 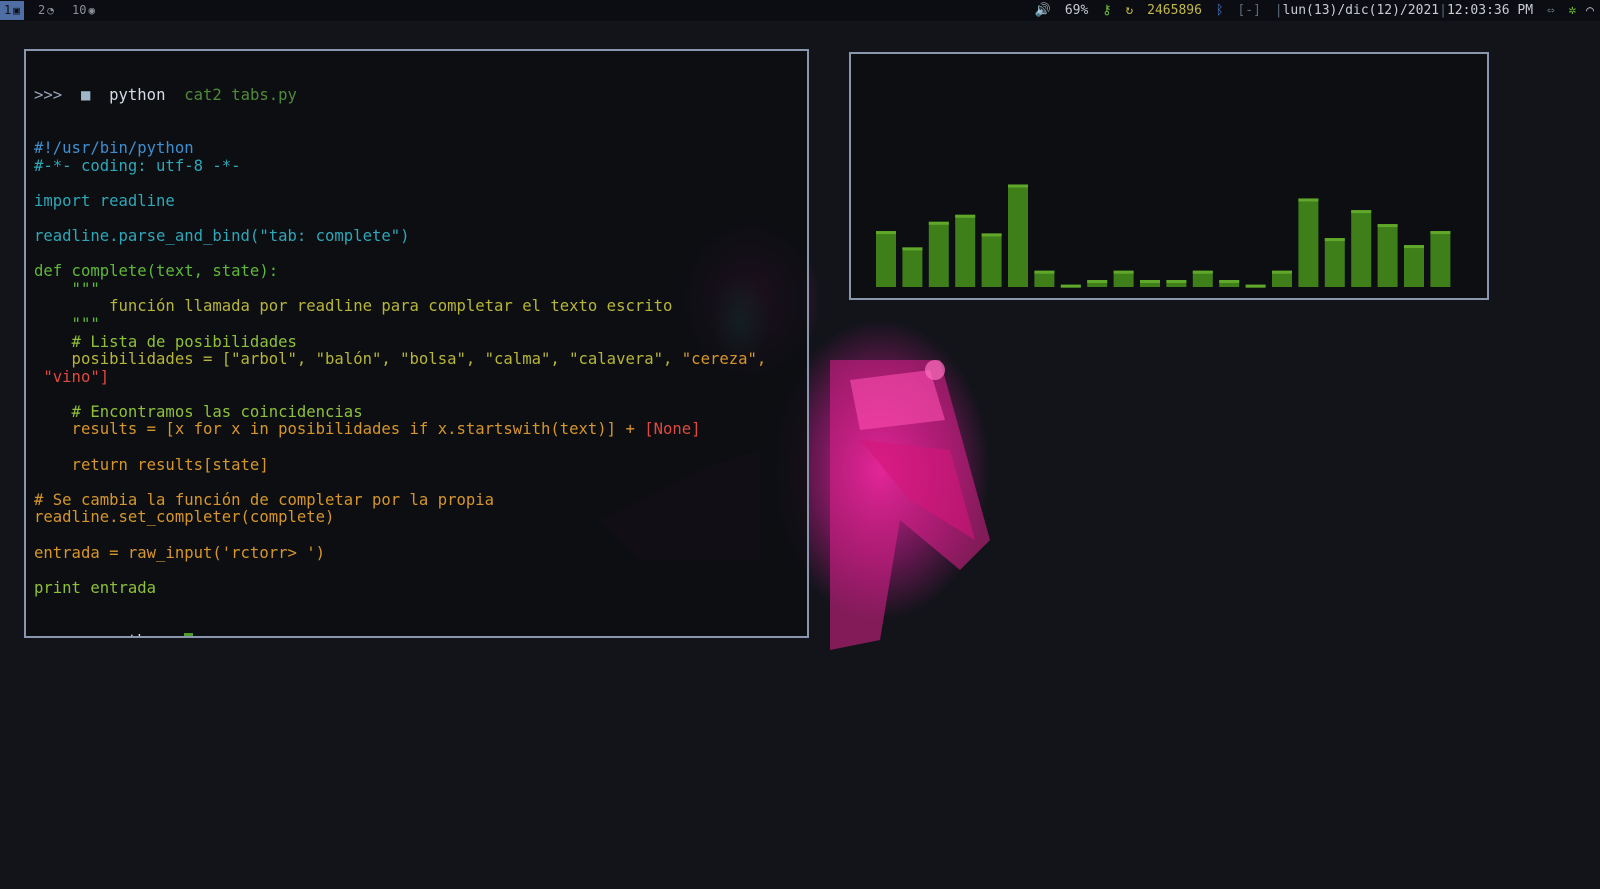 What do you see at coordinates (400, 377) in the screenshot?
I see `code-line: "vino"]` at bounding box center [400, 377].